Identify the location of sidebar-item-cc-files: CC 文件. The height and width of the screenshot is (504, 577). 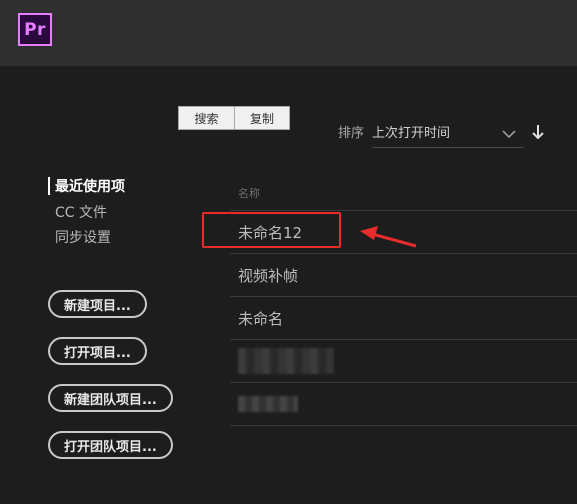
(86, 211).